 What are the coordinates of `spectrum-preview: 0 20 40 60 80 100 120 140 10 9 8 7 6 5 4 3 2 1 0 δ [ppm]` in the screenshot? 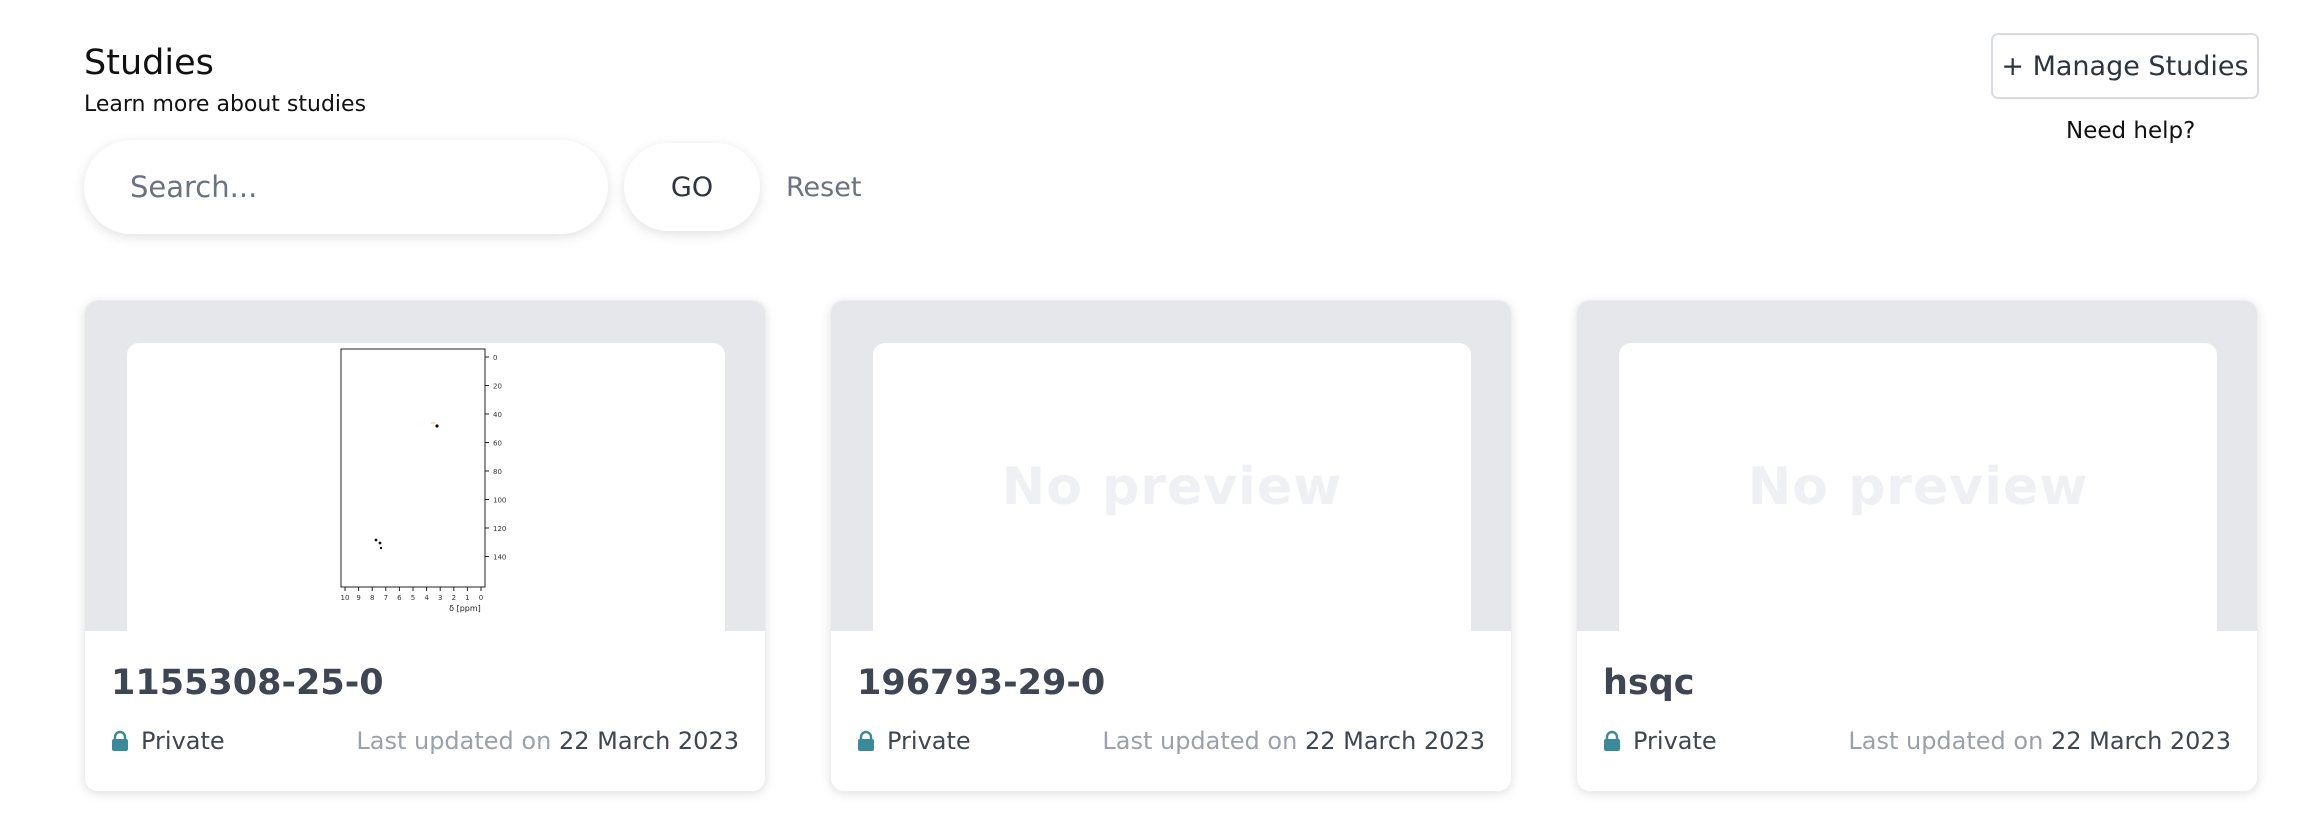 It's located at (426, 487).